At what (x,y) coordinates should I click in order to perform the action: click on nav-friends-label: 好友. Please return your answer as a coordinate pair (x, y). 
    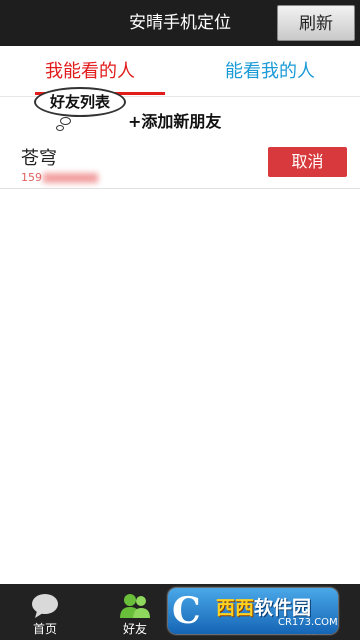
    Looking at the image, I should click on (134, 629).